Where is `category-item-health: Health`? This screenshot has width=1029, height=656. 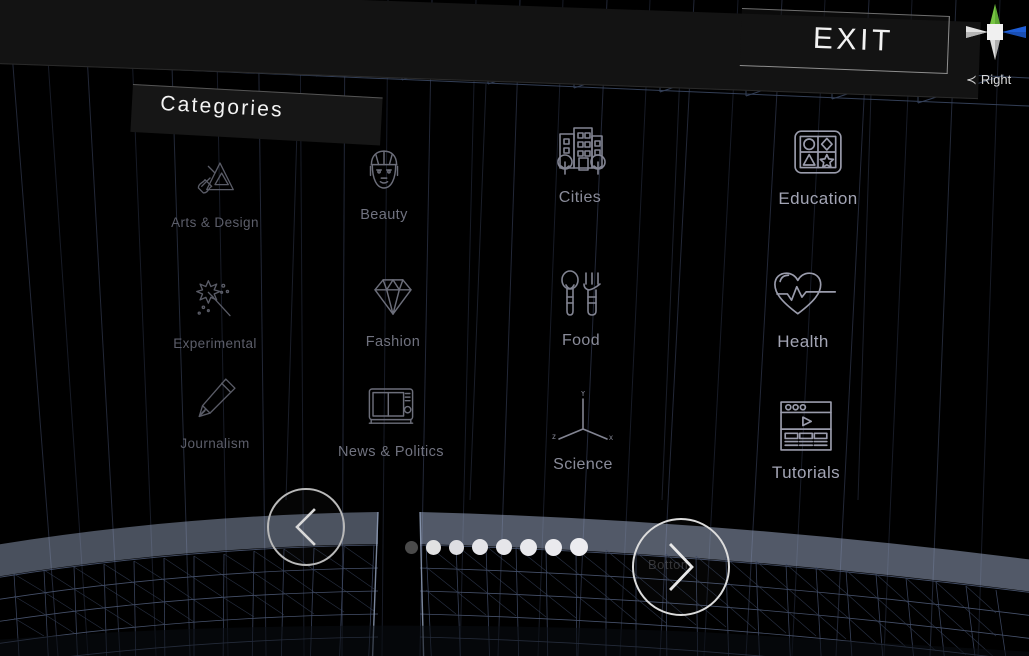 category-item-health: Health is located at coordinates (803, 309).